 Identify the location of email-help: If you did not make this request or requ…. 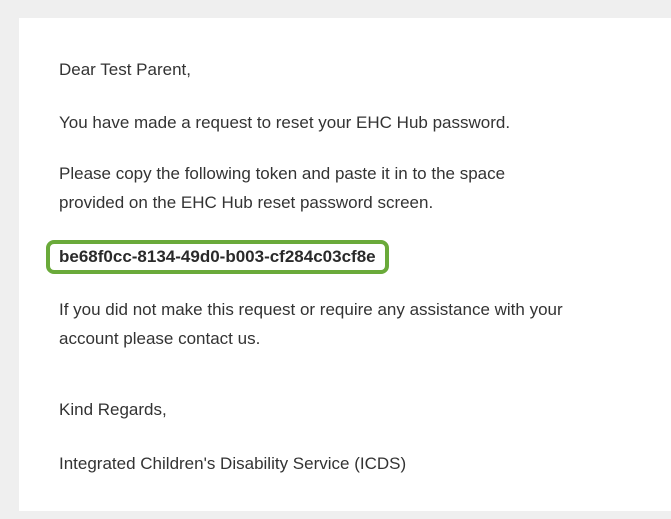
(354, 324).